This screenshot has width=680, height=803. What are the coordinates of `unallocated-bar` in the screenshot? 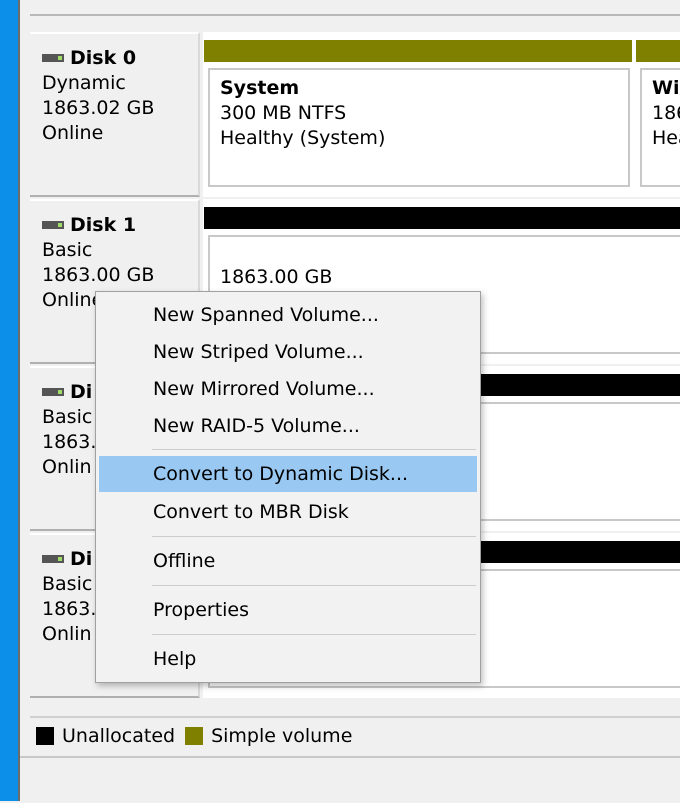 It's located at (442, 218).